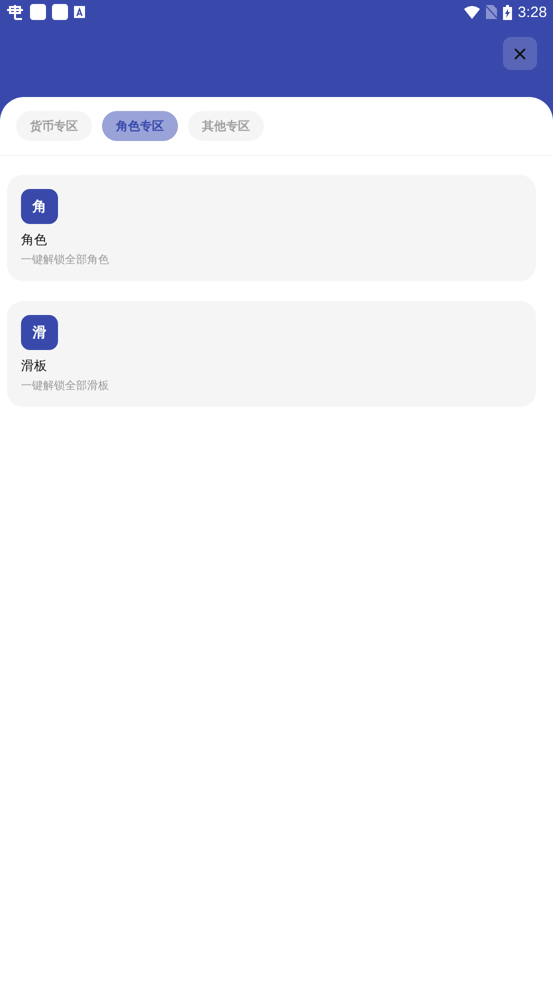  Describe the element at coordinates (39, 206) in the screenshot. I see `item-badge: 角` at that location.